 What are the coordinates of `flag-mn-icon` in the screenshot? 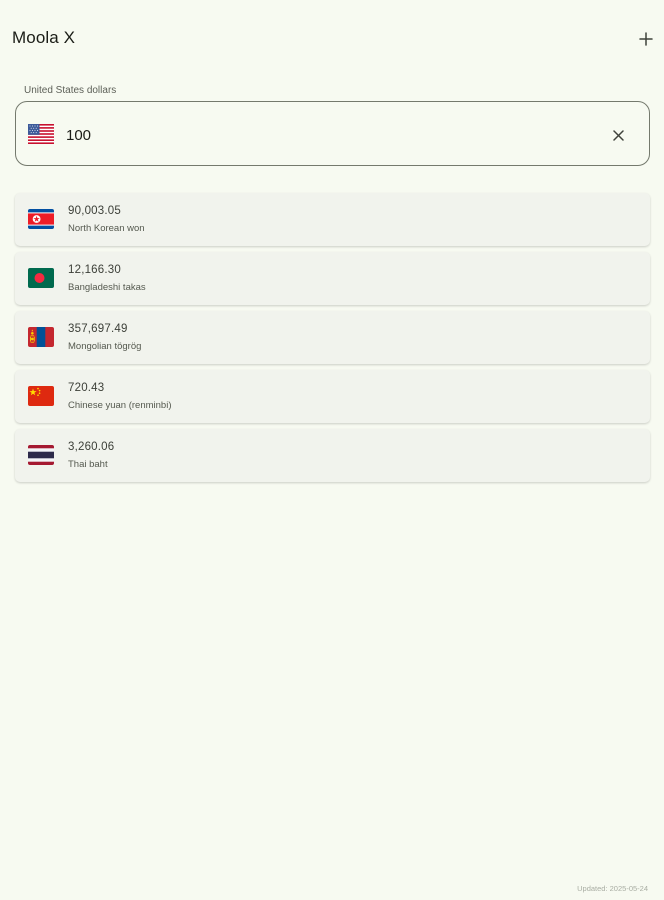 It's located at (41, 337).